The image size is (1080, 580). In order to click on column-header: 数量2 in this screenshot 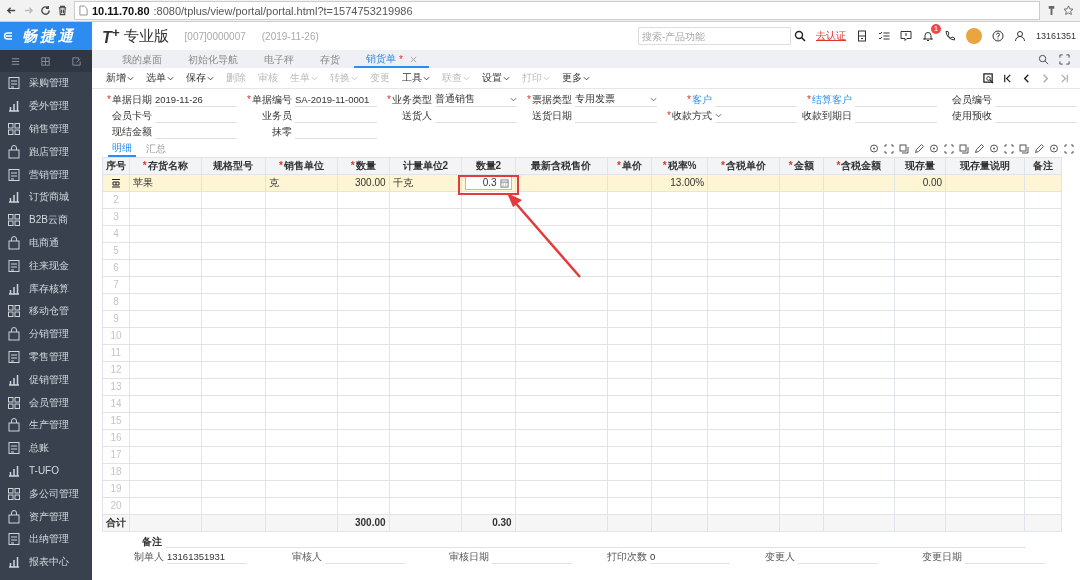, I will do `click(488, 166)`.